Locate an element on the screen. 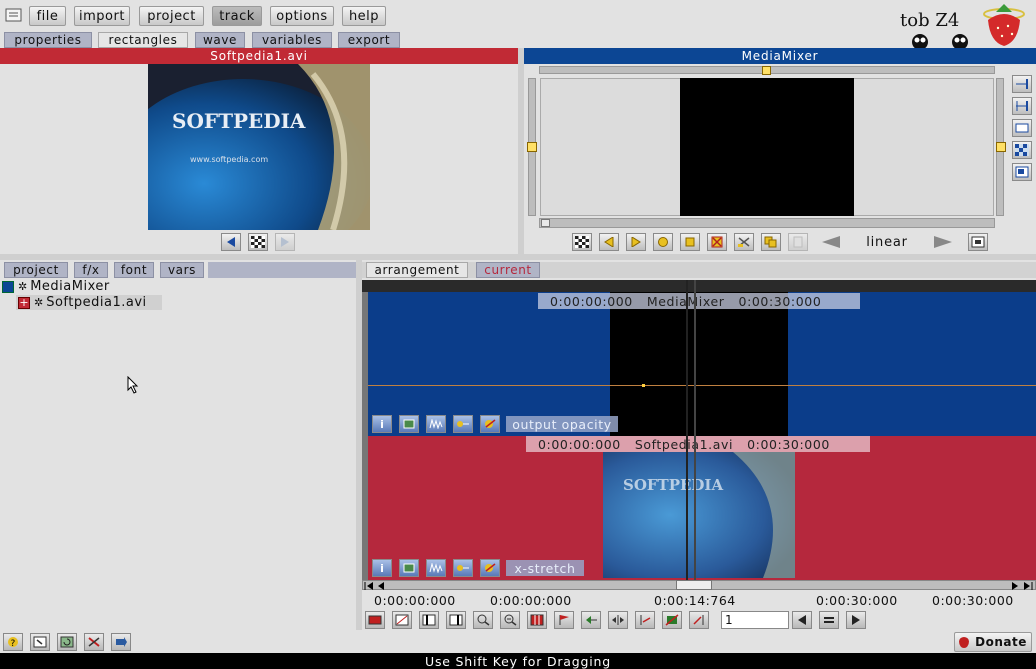  track1-param-label: output opacity is located at coordinates (562, 424).